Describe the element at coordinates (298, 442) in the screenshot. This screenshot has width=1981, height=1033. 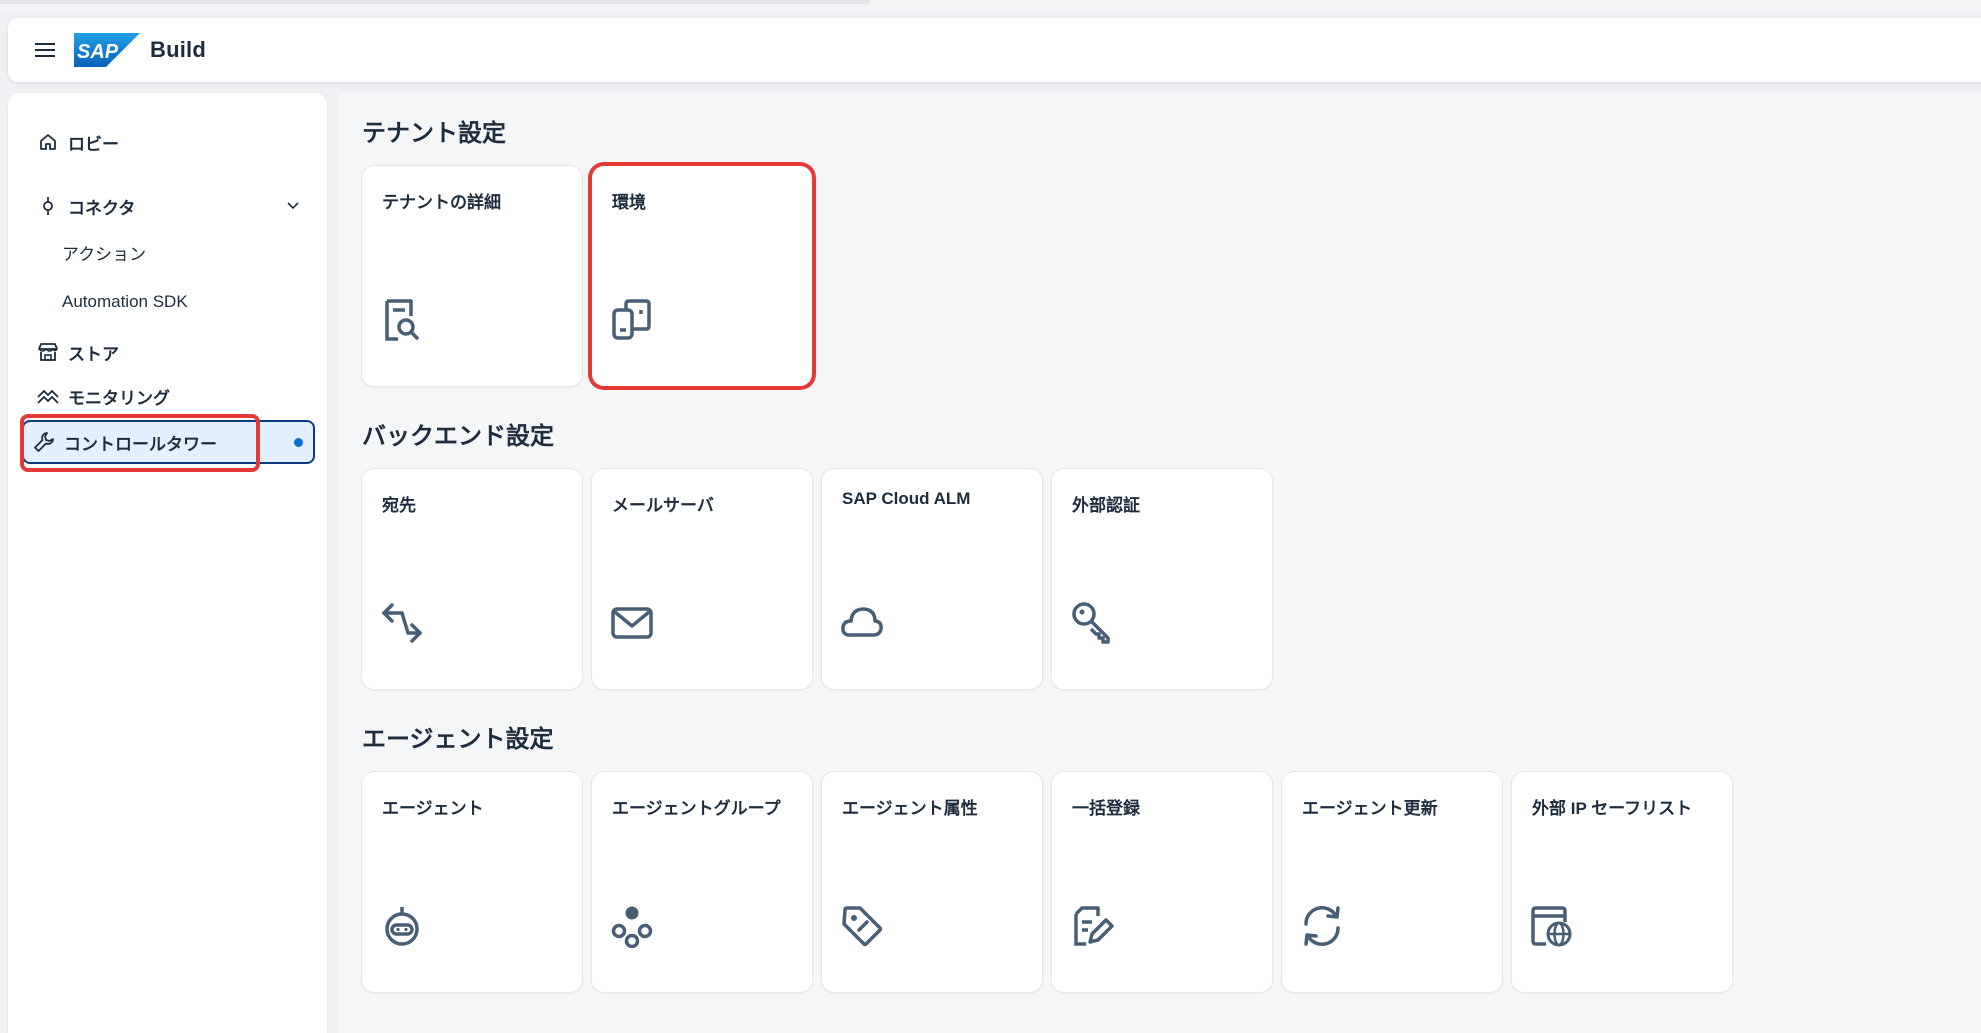
I see `active-indicator-dot` at that location.